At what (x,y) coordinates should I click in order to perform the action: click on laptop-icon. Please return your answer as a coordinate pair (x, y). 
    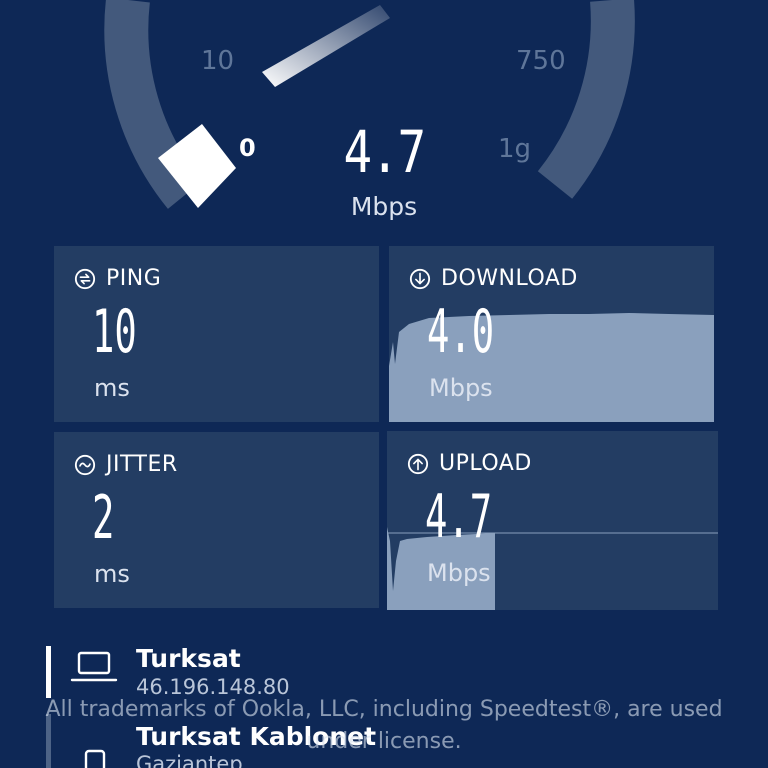
    Looking at the image, I should click on (94, 666).